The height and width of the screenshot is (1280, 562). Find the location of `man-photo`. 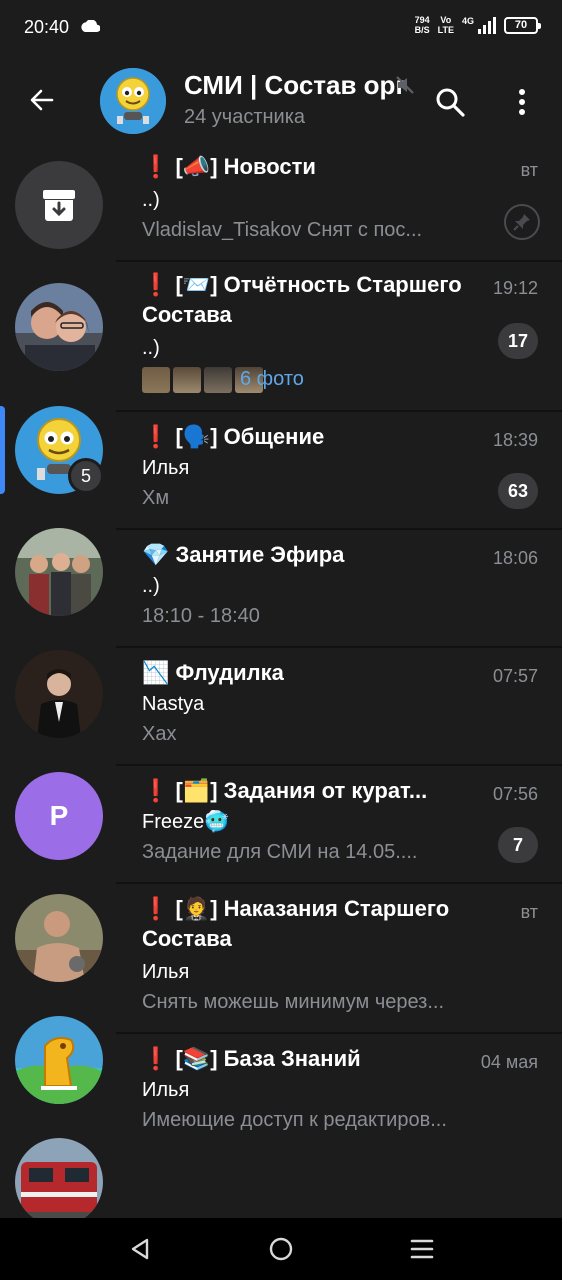

man-photo is located at coordinates (59, 938).